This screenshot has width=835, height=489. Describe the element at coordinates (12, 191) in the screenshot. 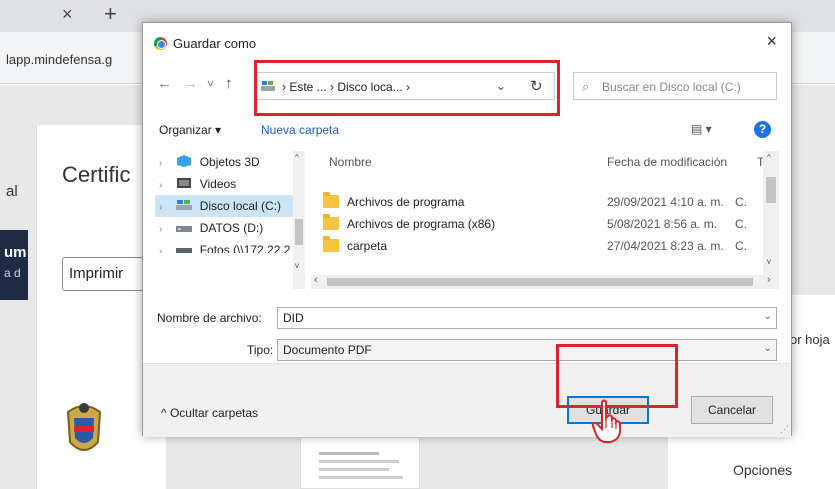

I see `side-label: al` at that location.